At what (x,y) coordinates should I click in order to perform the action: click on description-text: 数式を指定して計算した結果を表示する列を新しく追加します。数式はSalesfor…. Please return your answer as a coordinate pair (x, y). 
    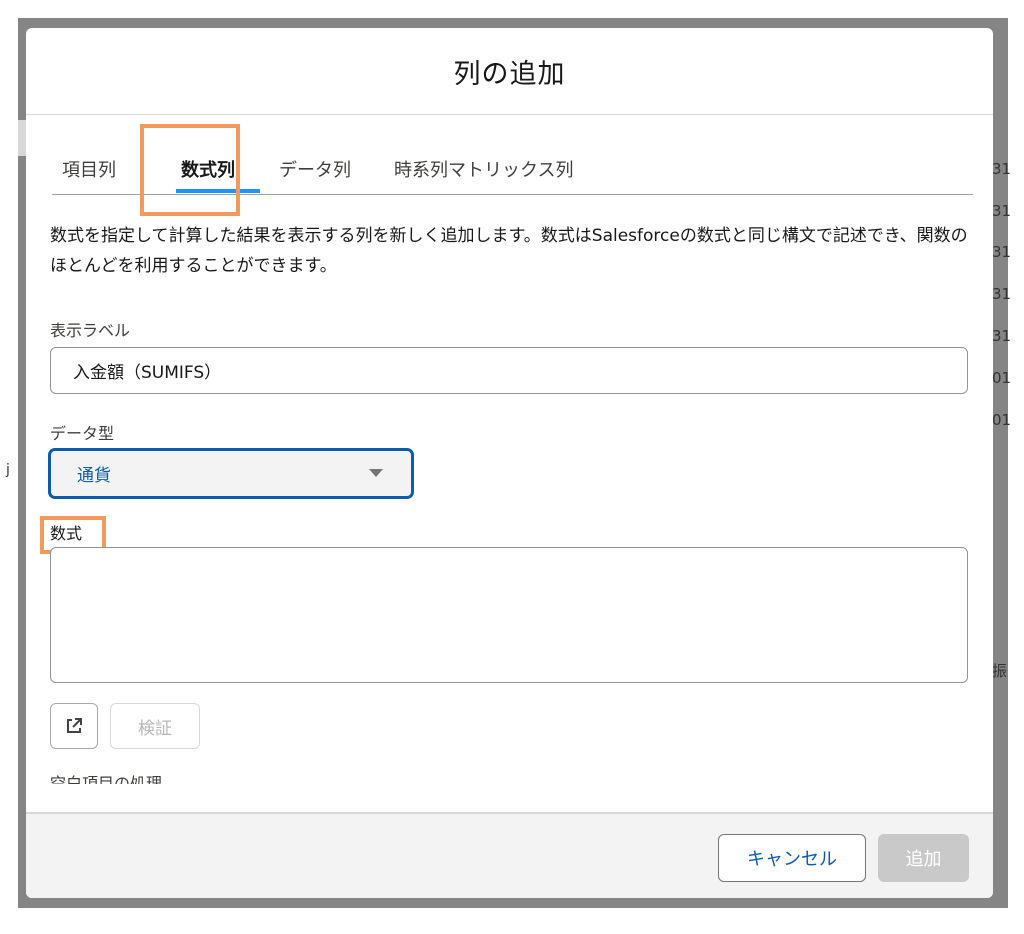
    Looking at the image, I should click on (509, 251).